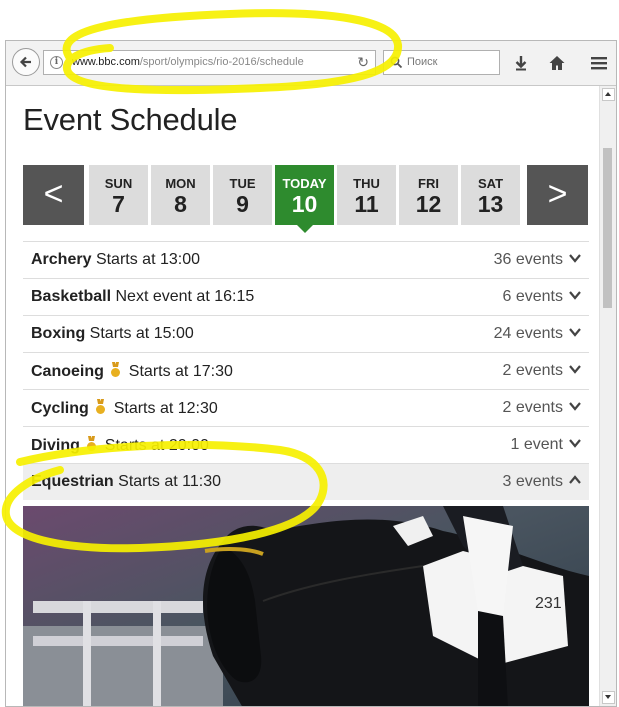  I want to click on event-time: Starts at 15:00, so click(141, 333).